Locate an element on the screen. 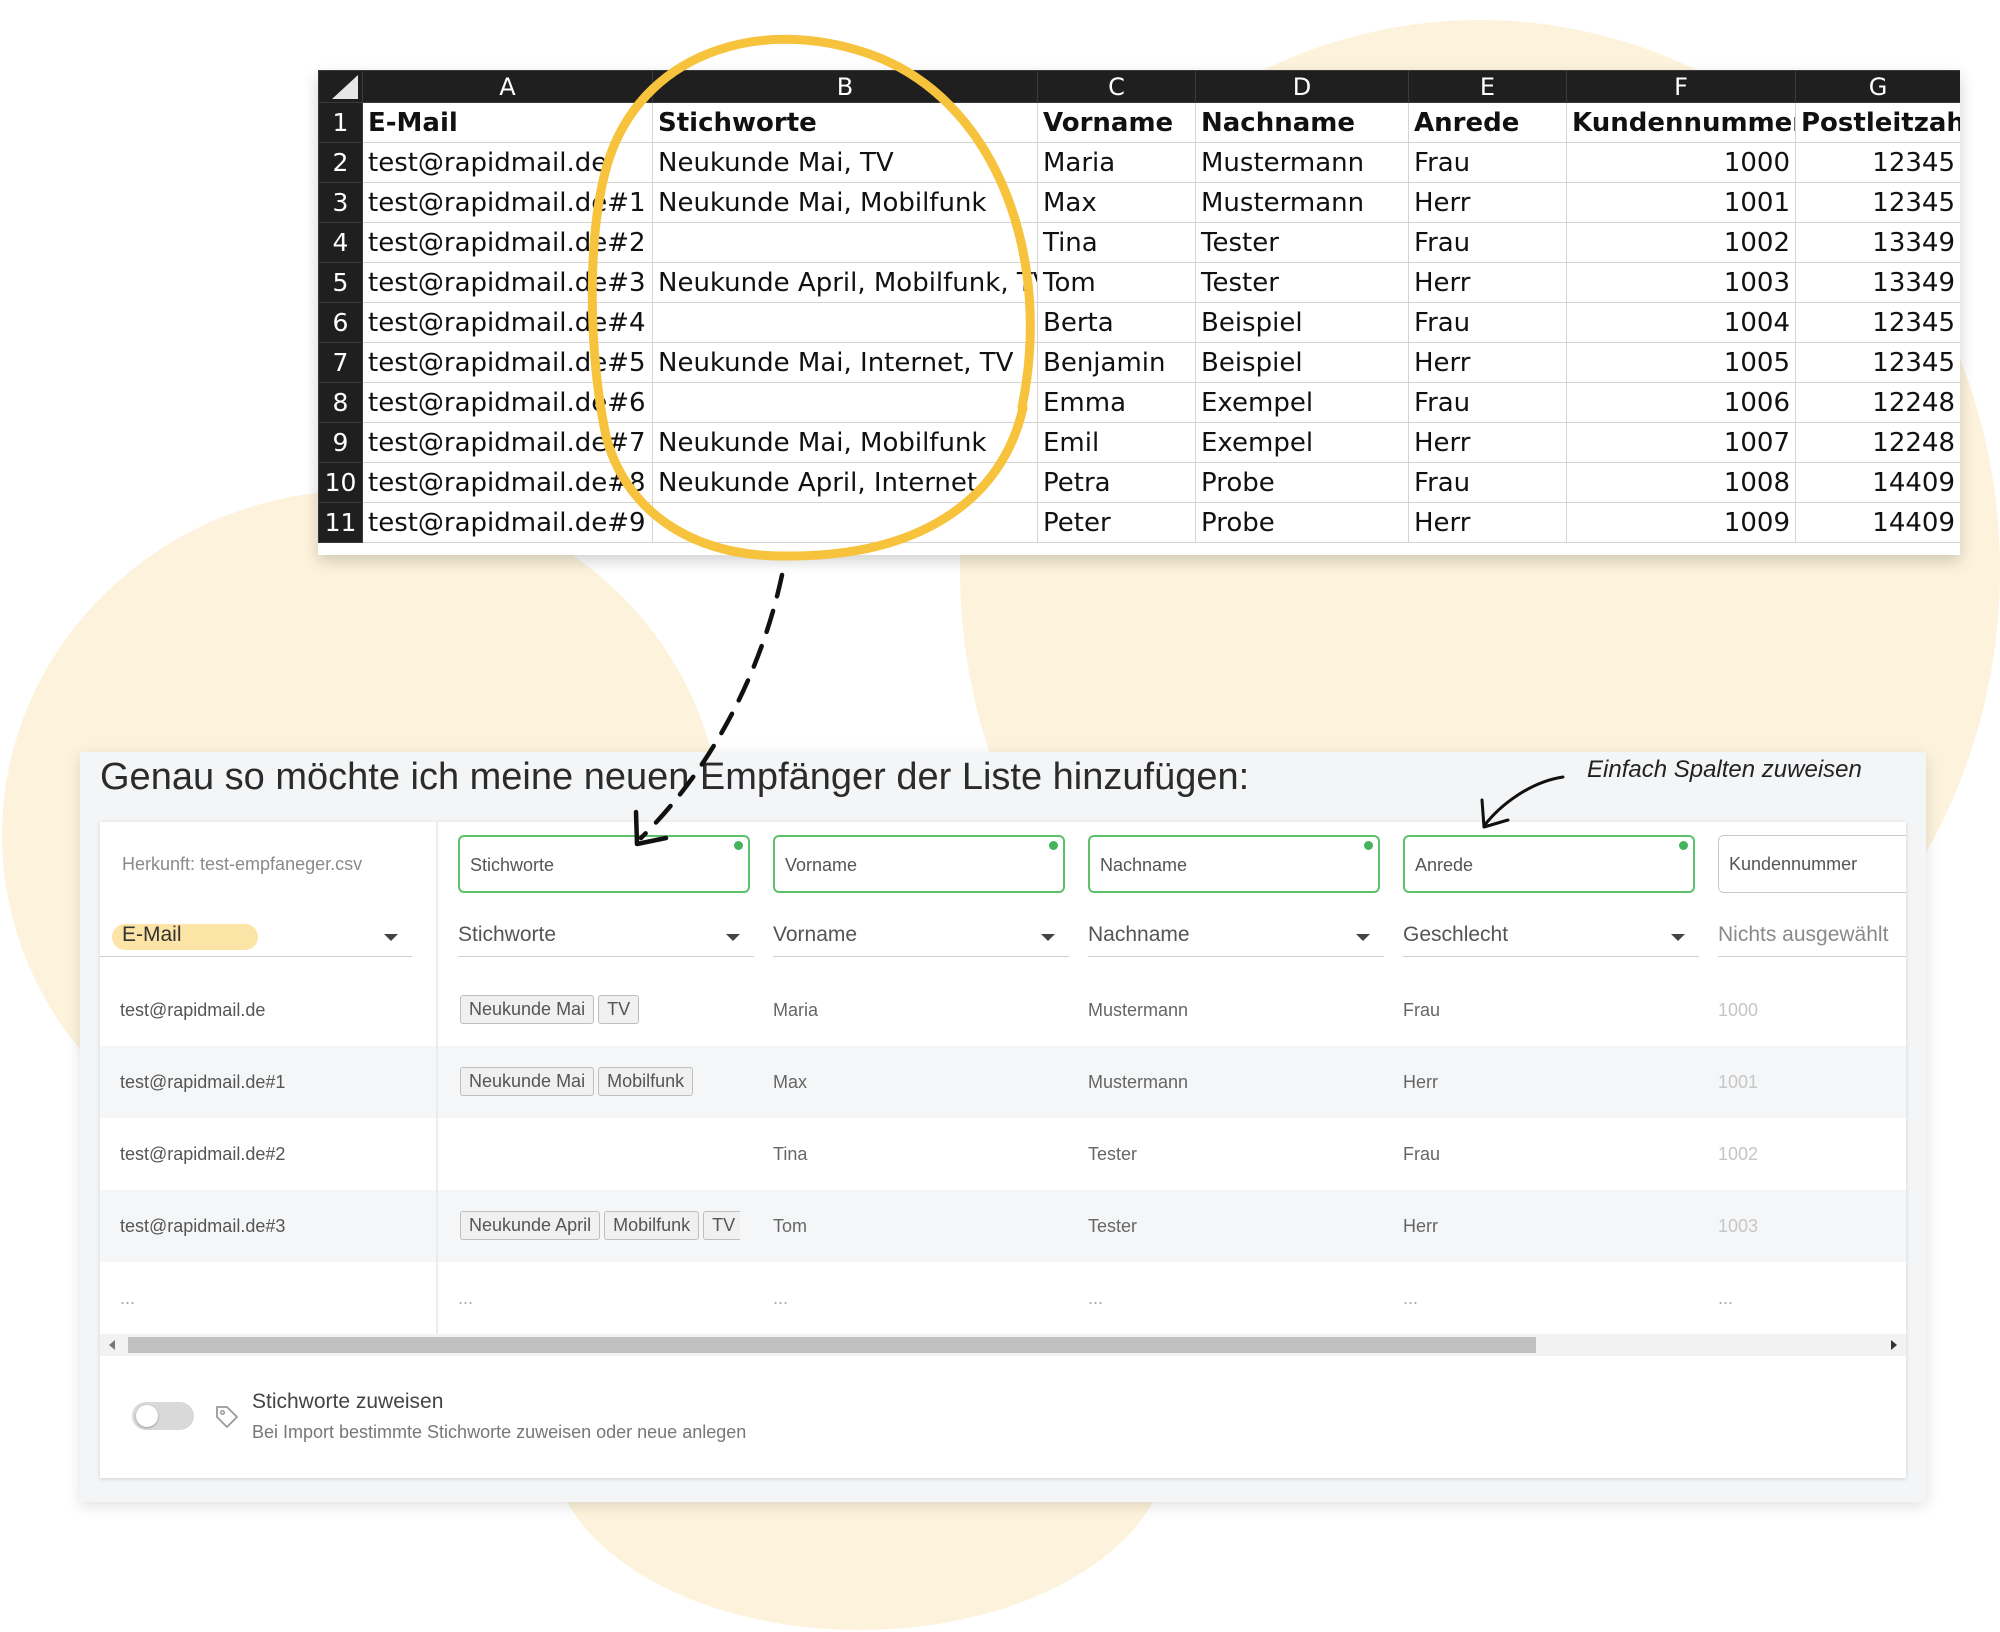 The image size is (2000, 1632). scroll-left-icon is located at coordinates (112, 1345).